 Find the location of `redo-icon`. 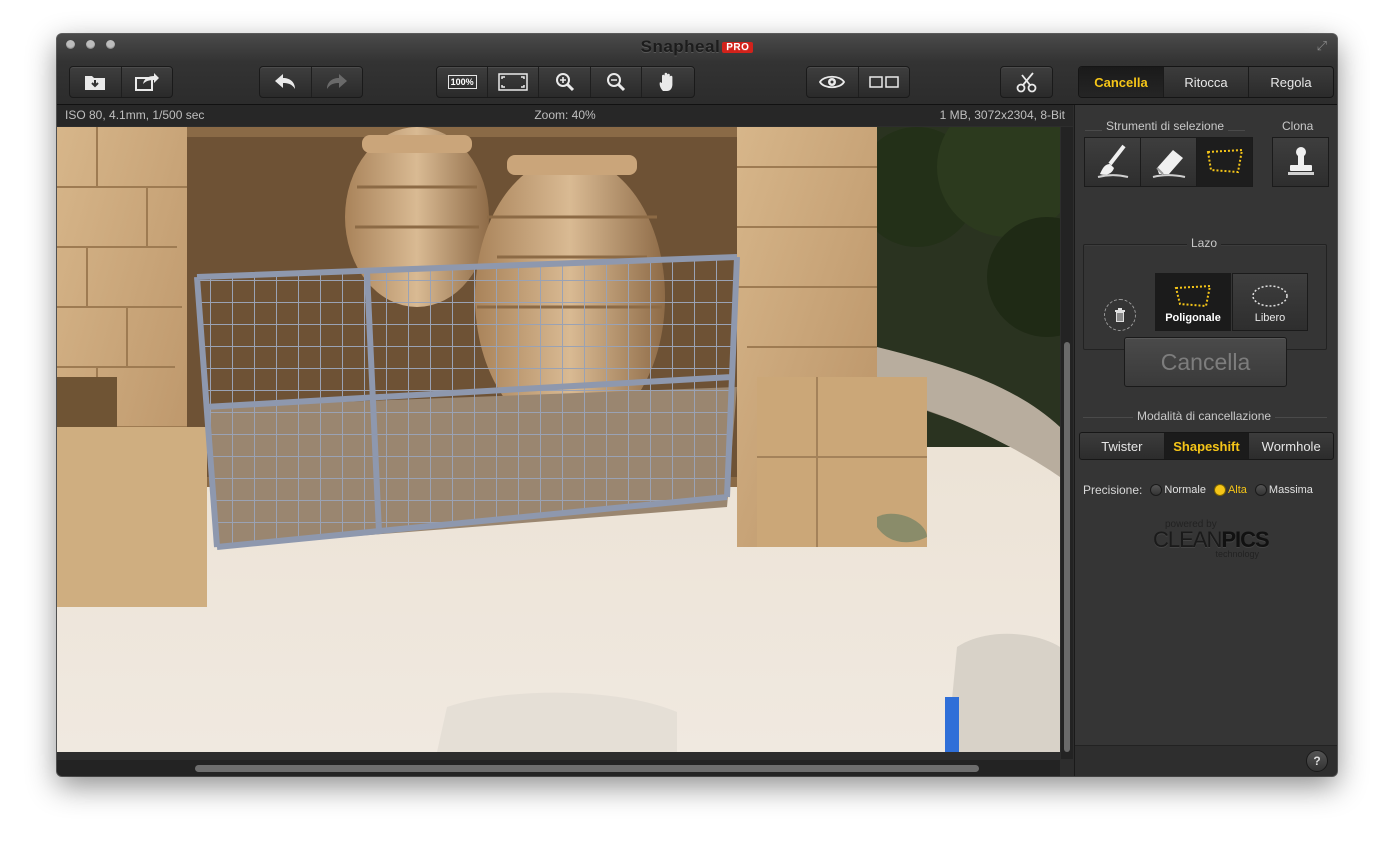

redo-icon is located at coordinates (336, 81).